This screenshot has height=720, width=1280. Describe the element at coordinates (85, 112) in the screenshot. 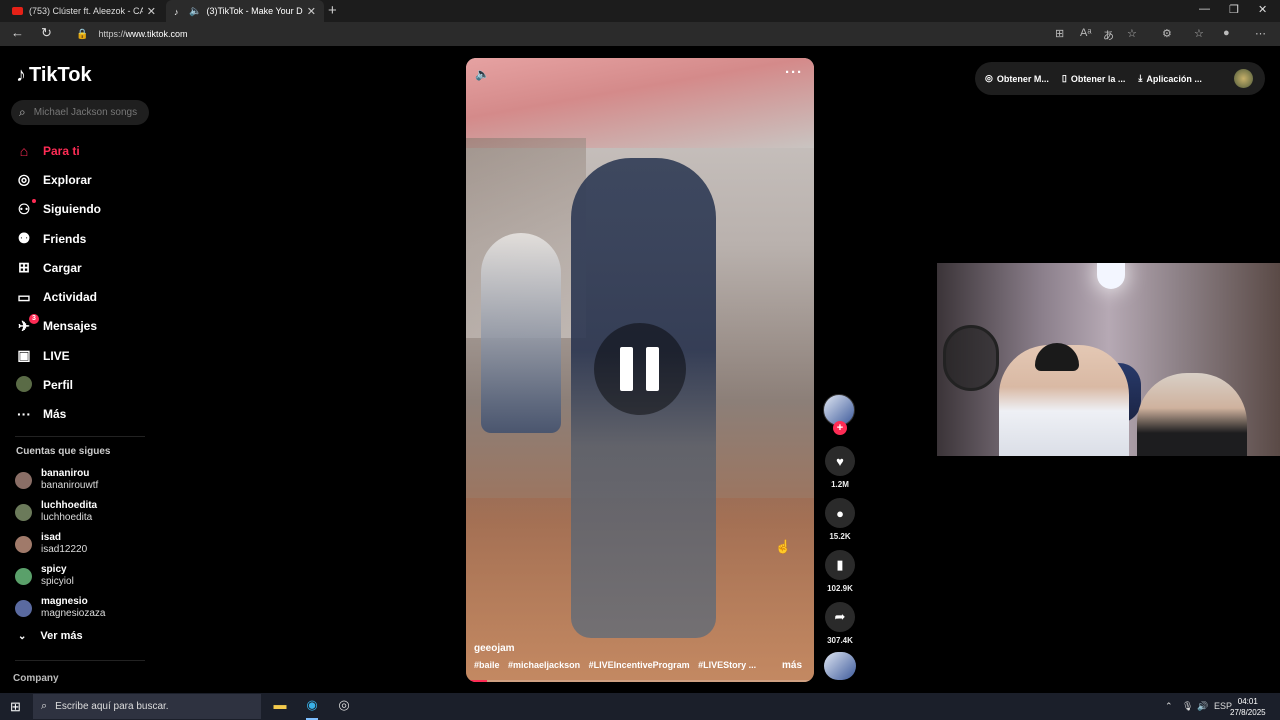

I see `search-placeholder: Michael Jackson songs` at that location.